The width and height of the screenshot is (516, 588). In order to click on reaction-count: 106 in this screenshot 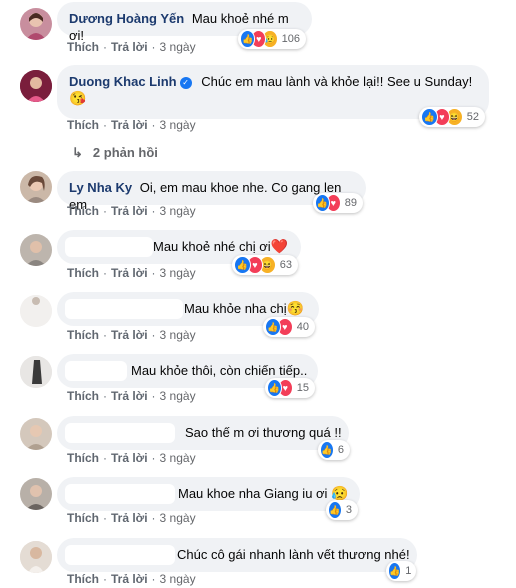, I will do `click(291, 39)`.